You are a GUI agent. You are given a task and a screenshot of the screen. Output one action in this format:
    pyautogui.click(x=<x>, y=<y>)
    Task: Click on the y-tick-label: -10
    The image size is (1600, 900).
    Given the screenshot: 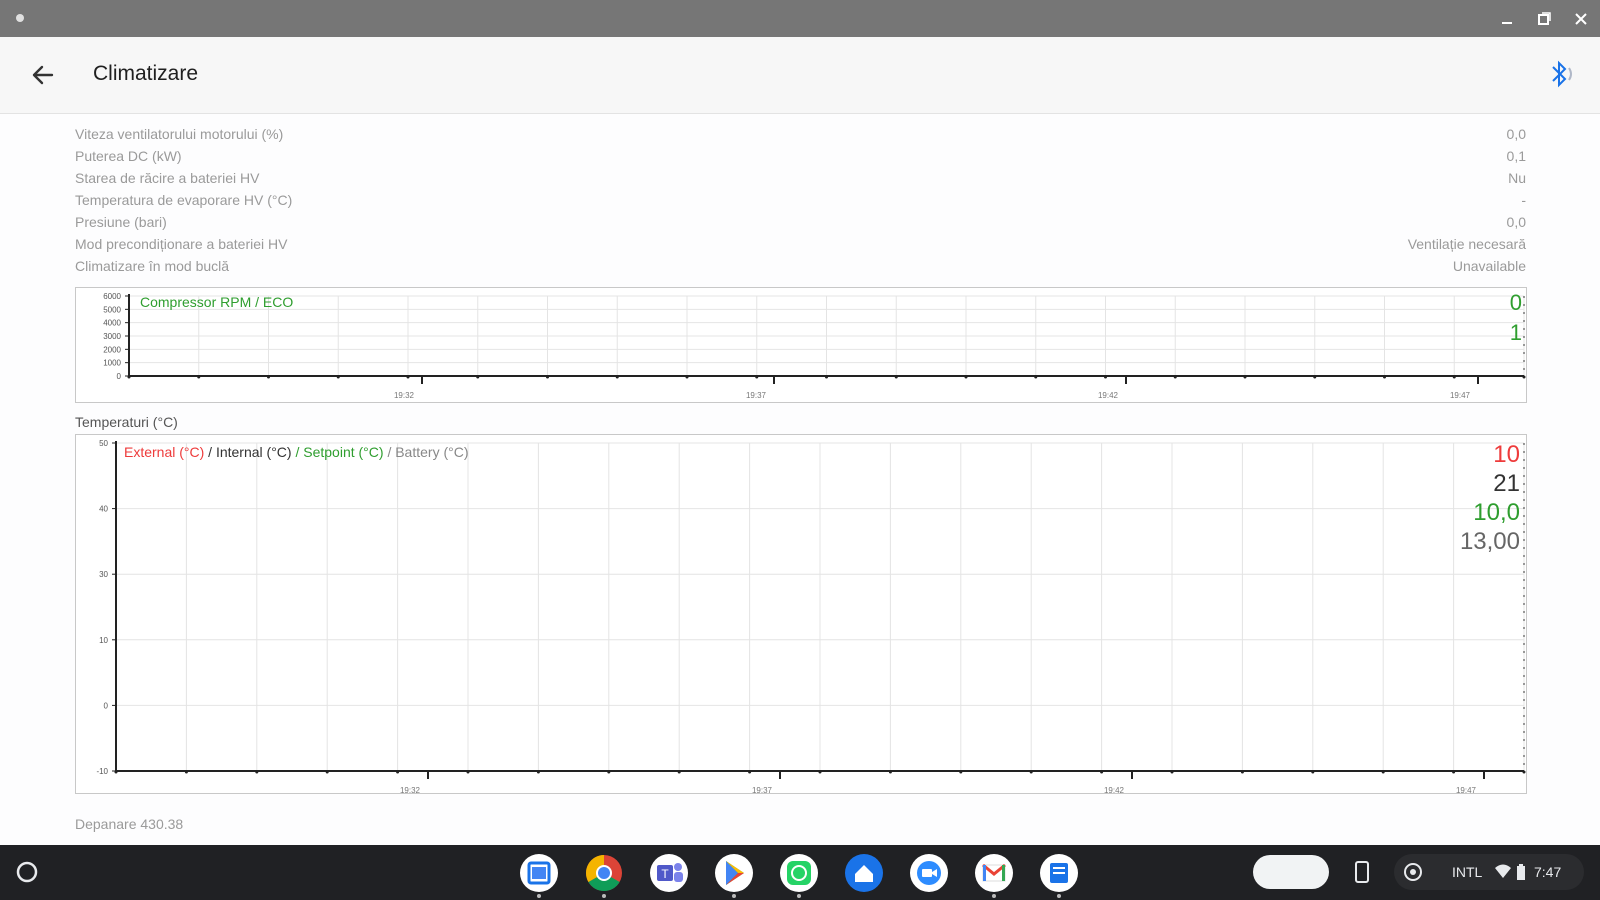 What is the action you would take?
    pyautogui.click(x=102, y=771)
    